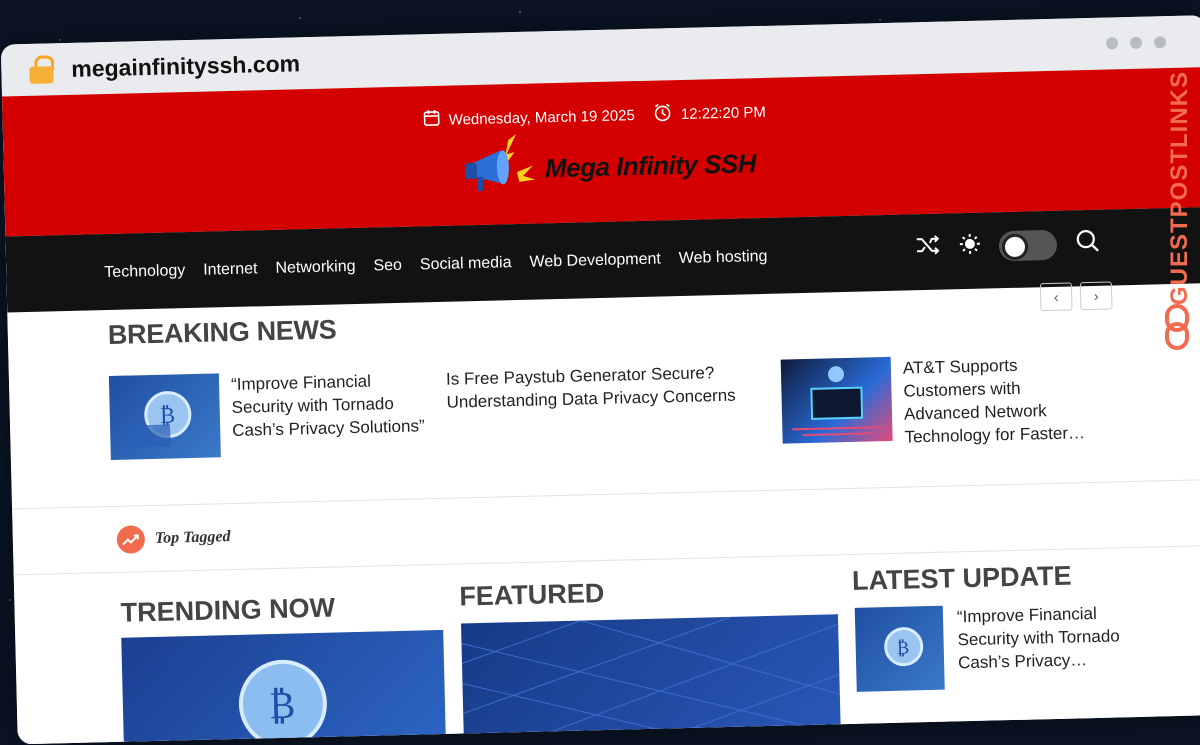  I want to click on dark-mode-toggle, so click(1028, 244).